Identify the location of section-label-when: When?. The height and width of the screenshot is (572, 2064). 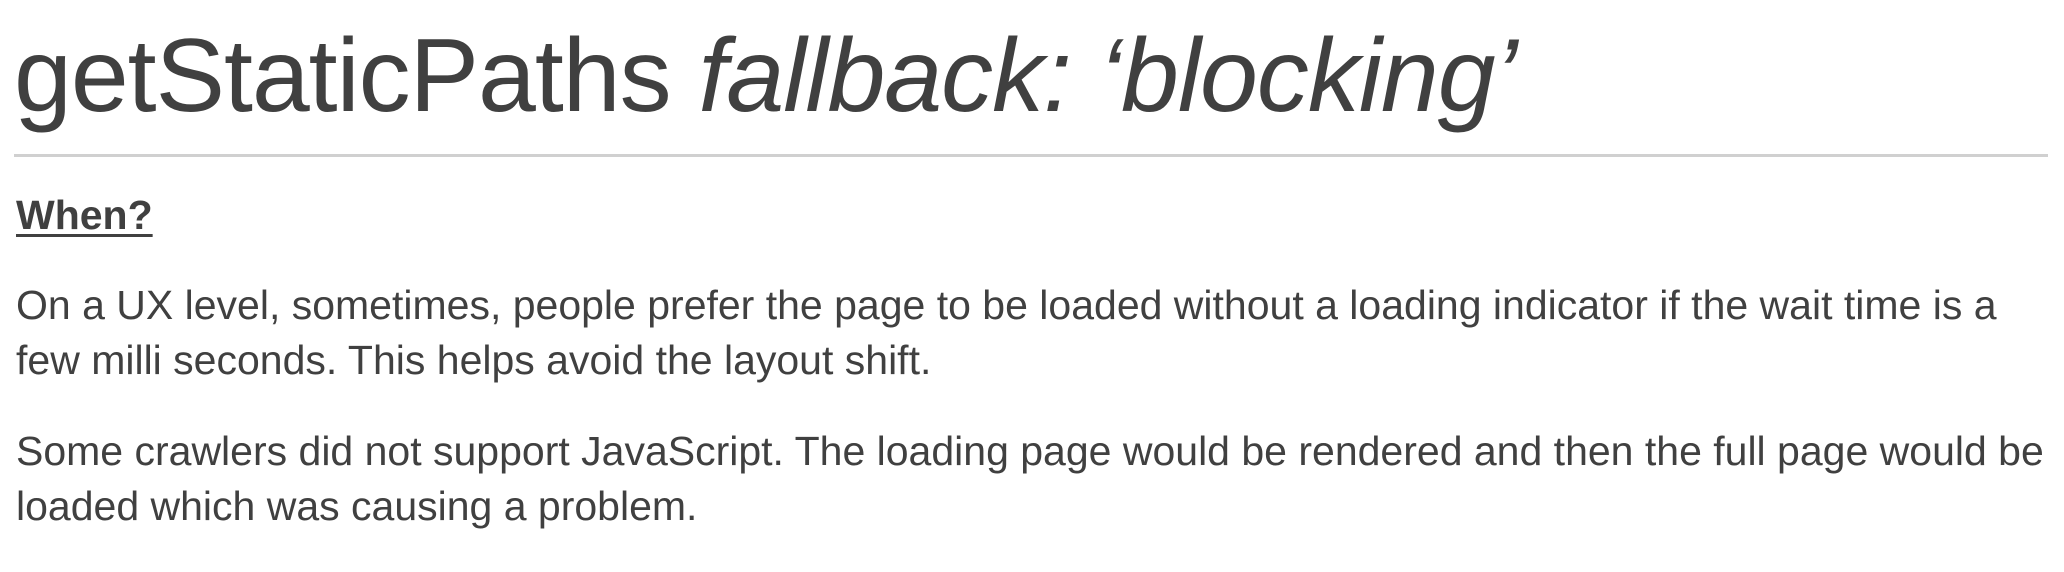
(84, 215).